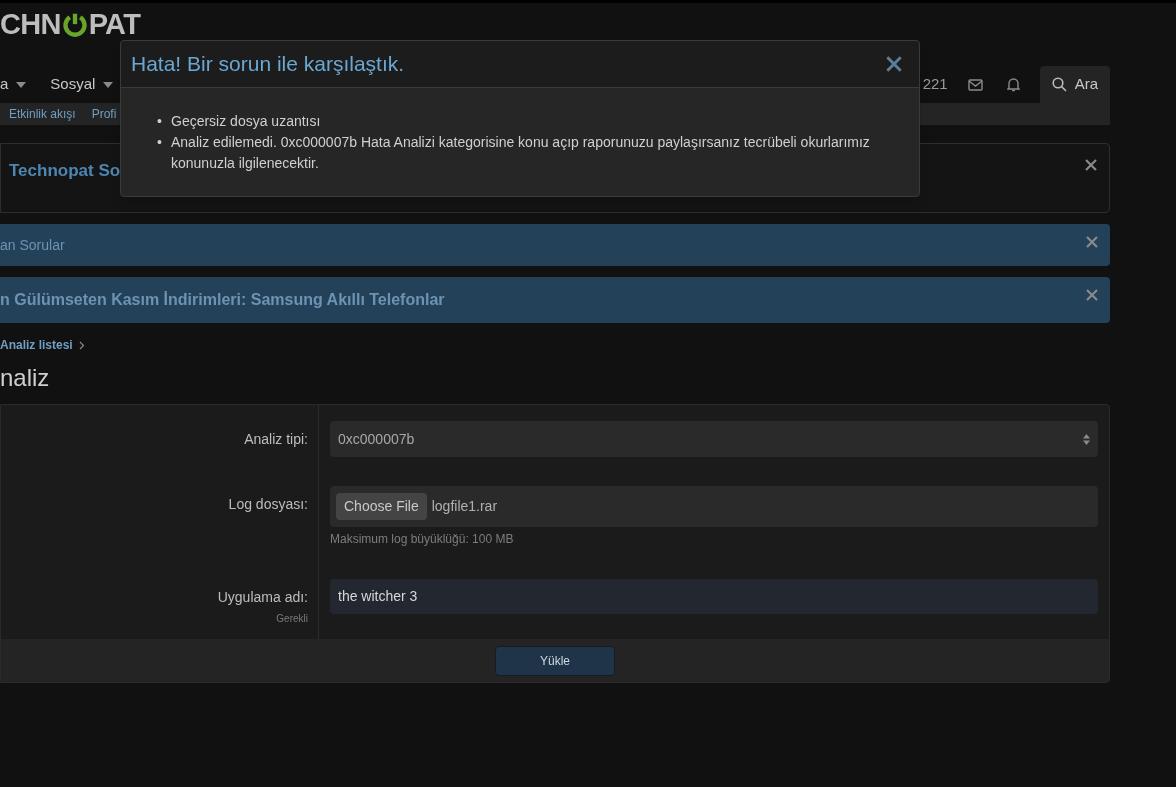 Image resolution: width=1176 pixels, height=787 pixels. What do you see at coordinates (975, 84) in the screenshot?
I see `mail-icon` at bounding box center [975, 84].